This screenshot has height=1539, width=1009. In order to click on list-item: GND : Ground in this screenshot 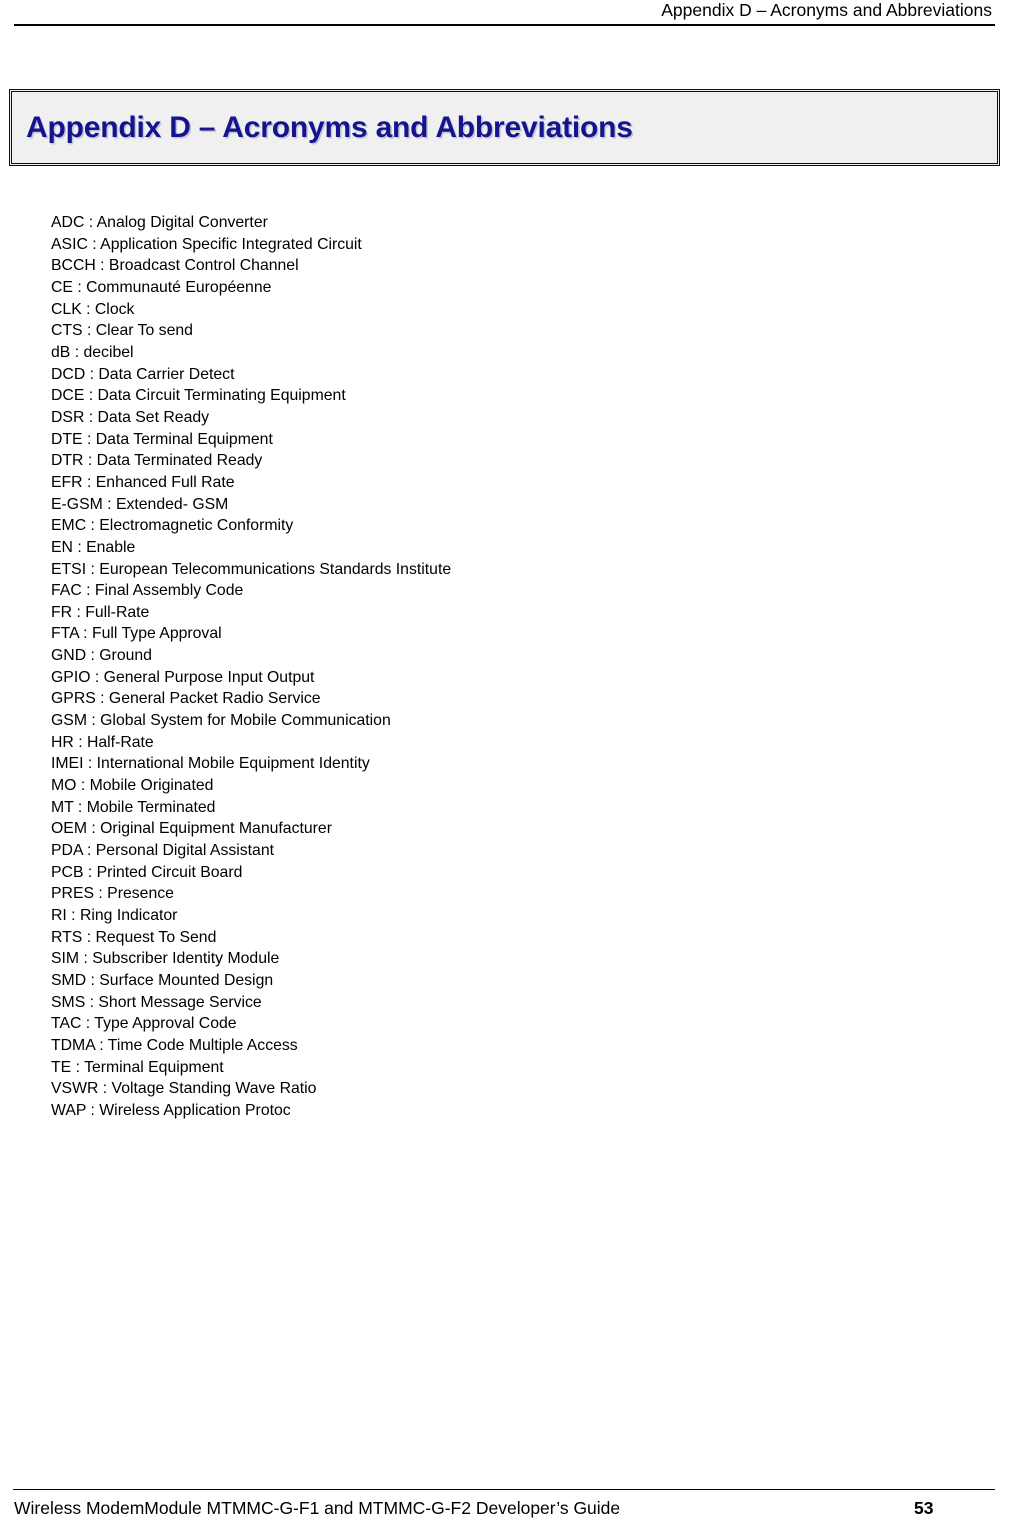, I will do `click(101, 656)`.